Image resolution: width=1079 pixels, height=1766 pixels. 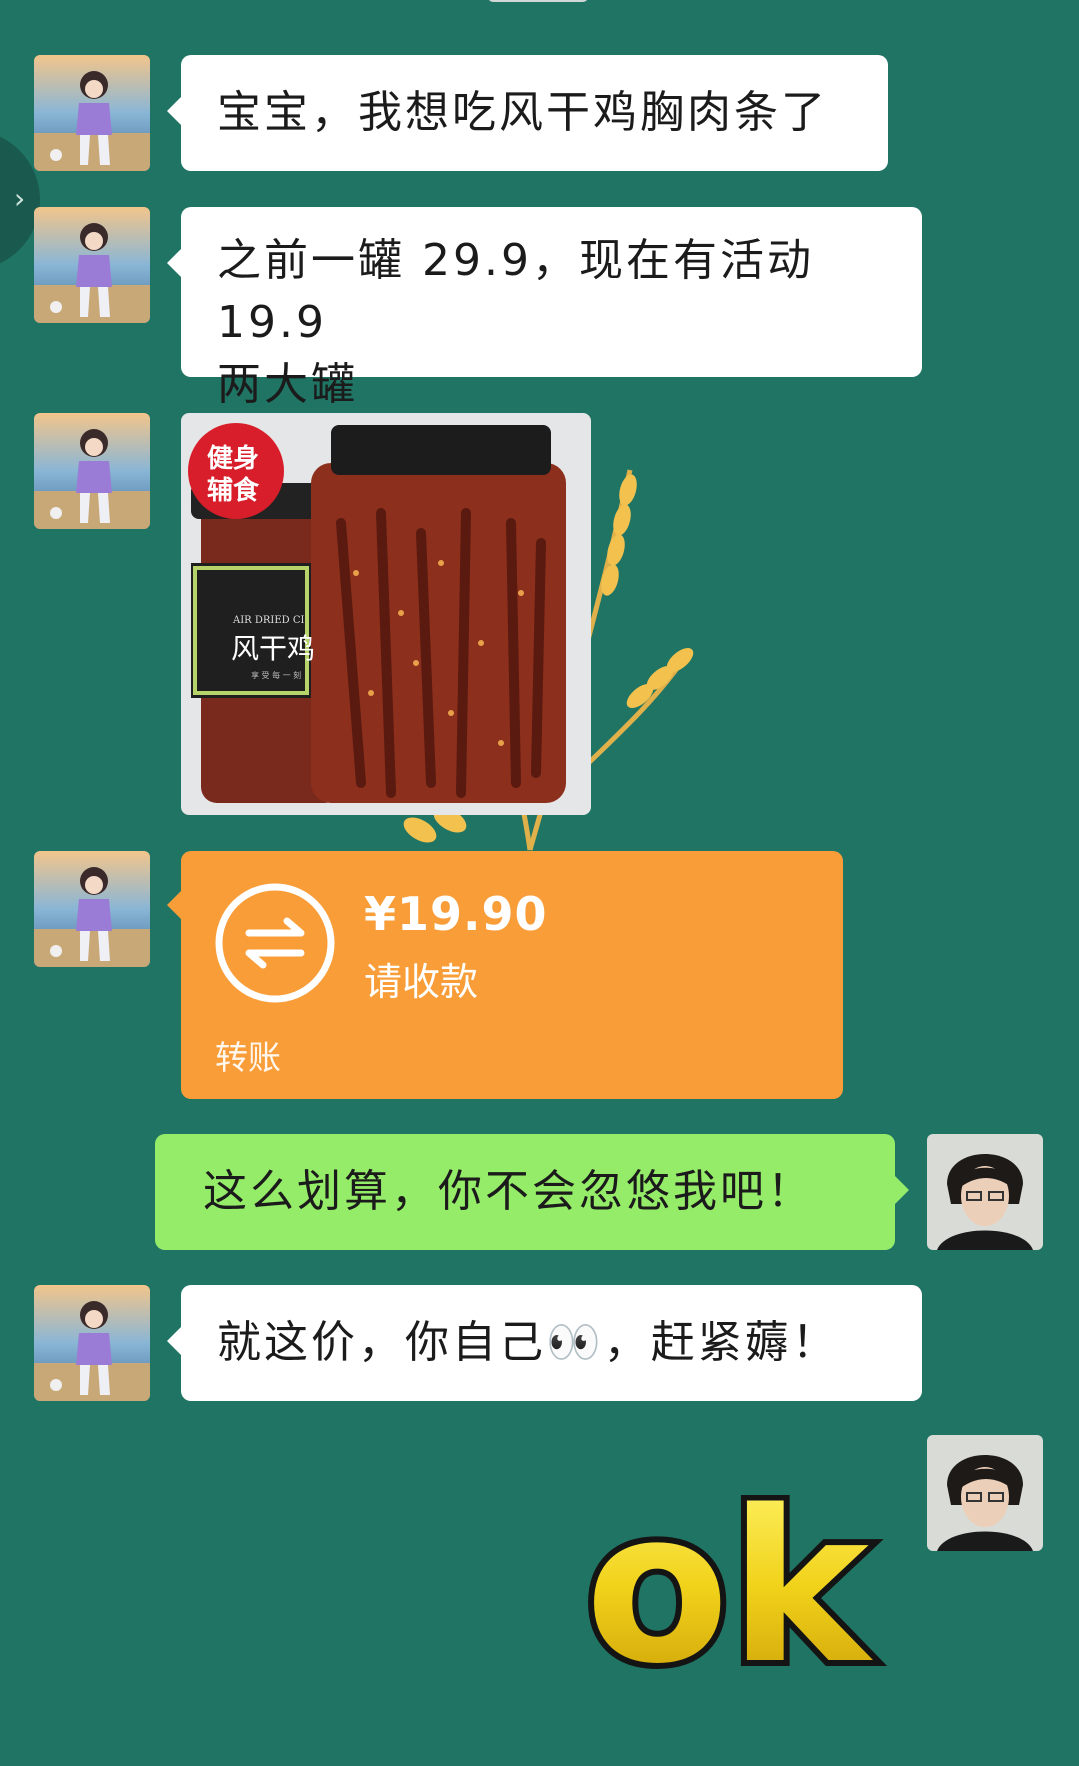 I want to click on message-bubble: 就这价，你自己👀，赶紧薅！, so click(x=544, y=1343).